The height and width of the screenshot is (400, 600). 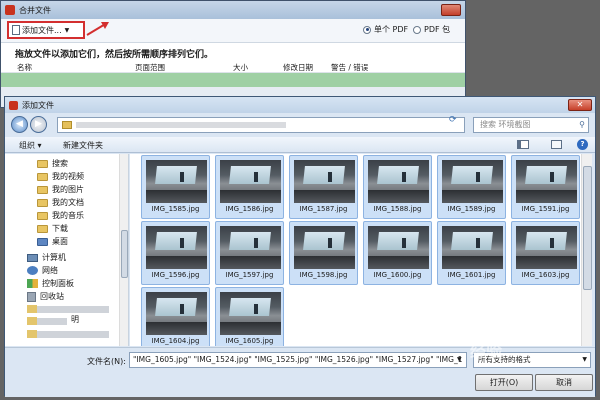 What do you see at coordinates (545, 275) in the screenshot?
I see `file-name-label: IMG_1603.jpg` at bounding box center [545, 275].